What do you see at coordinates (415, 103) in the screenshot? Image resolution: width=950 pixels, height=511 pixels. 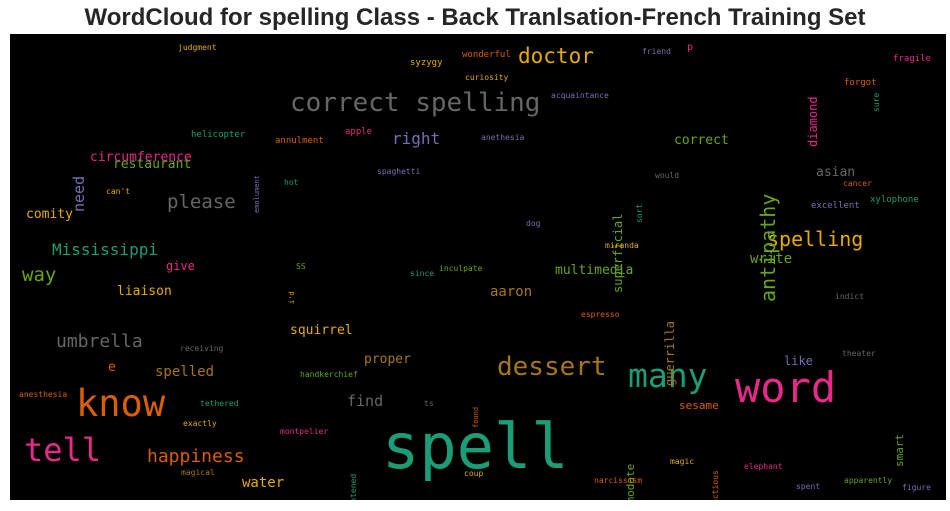 I see `cloud-word: correct spelling` at bounding box center [415, 103].